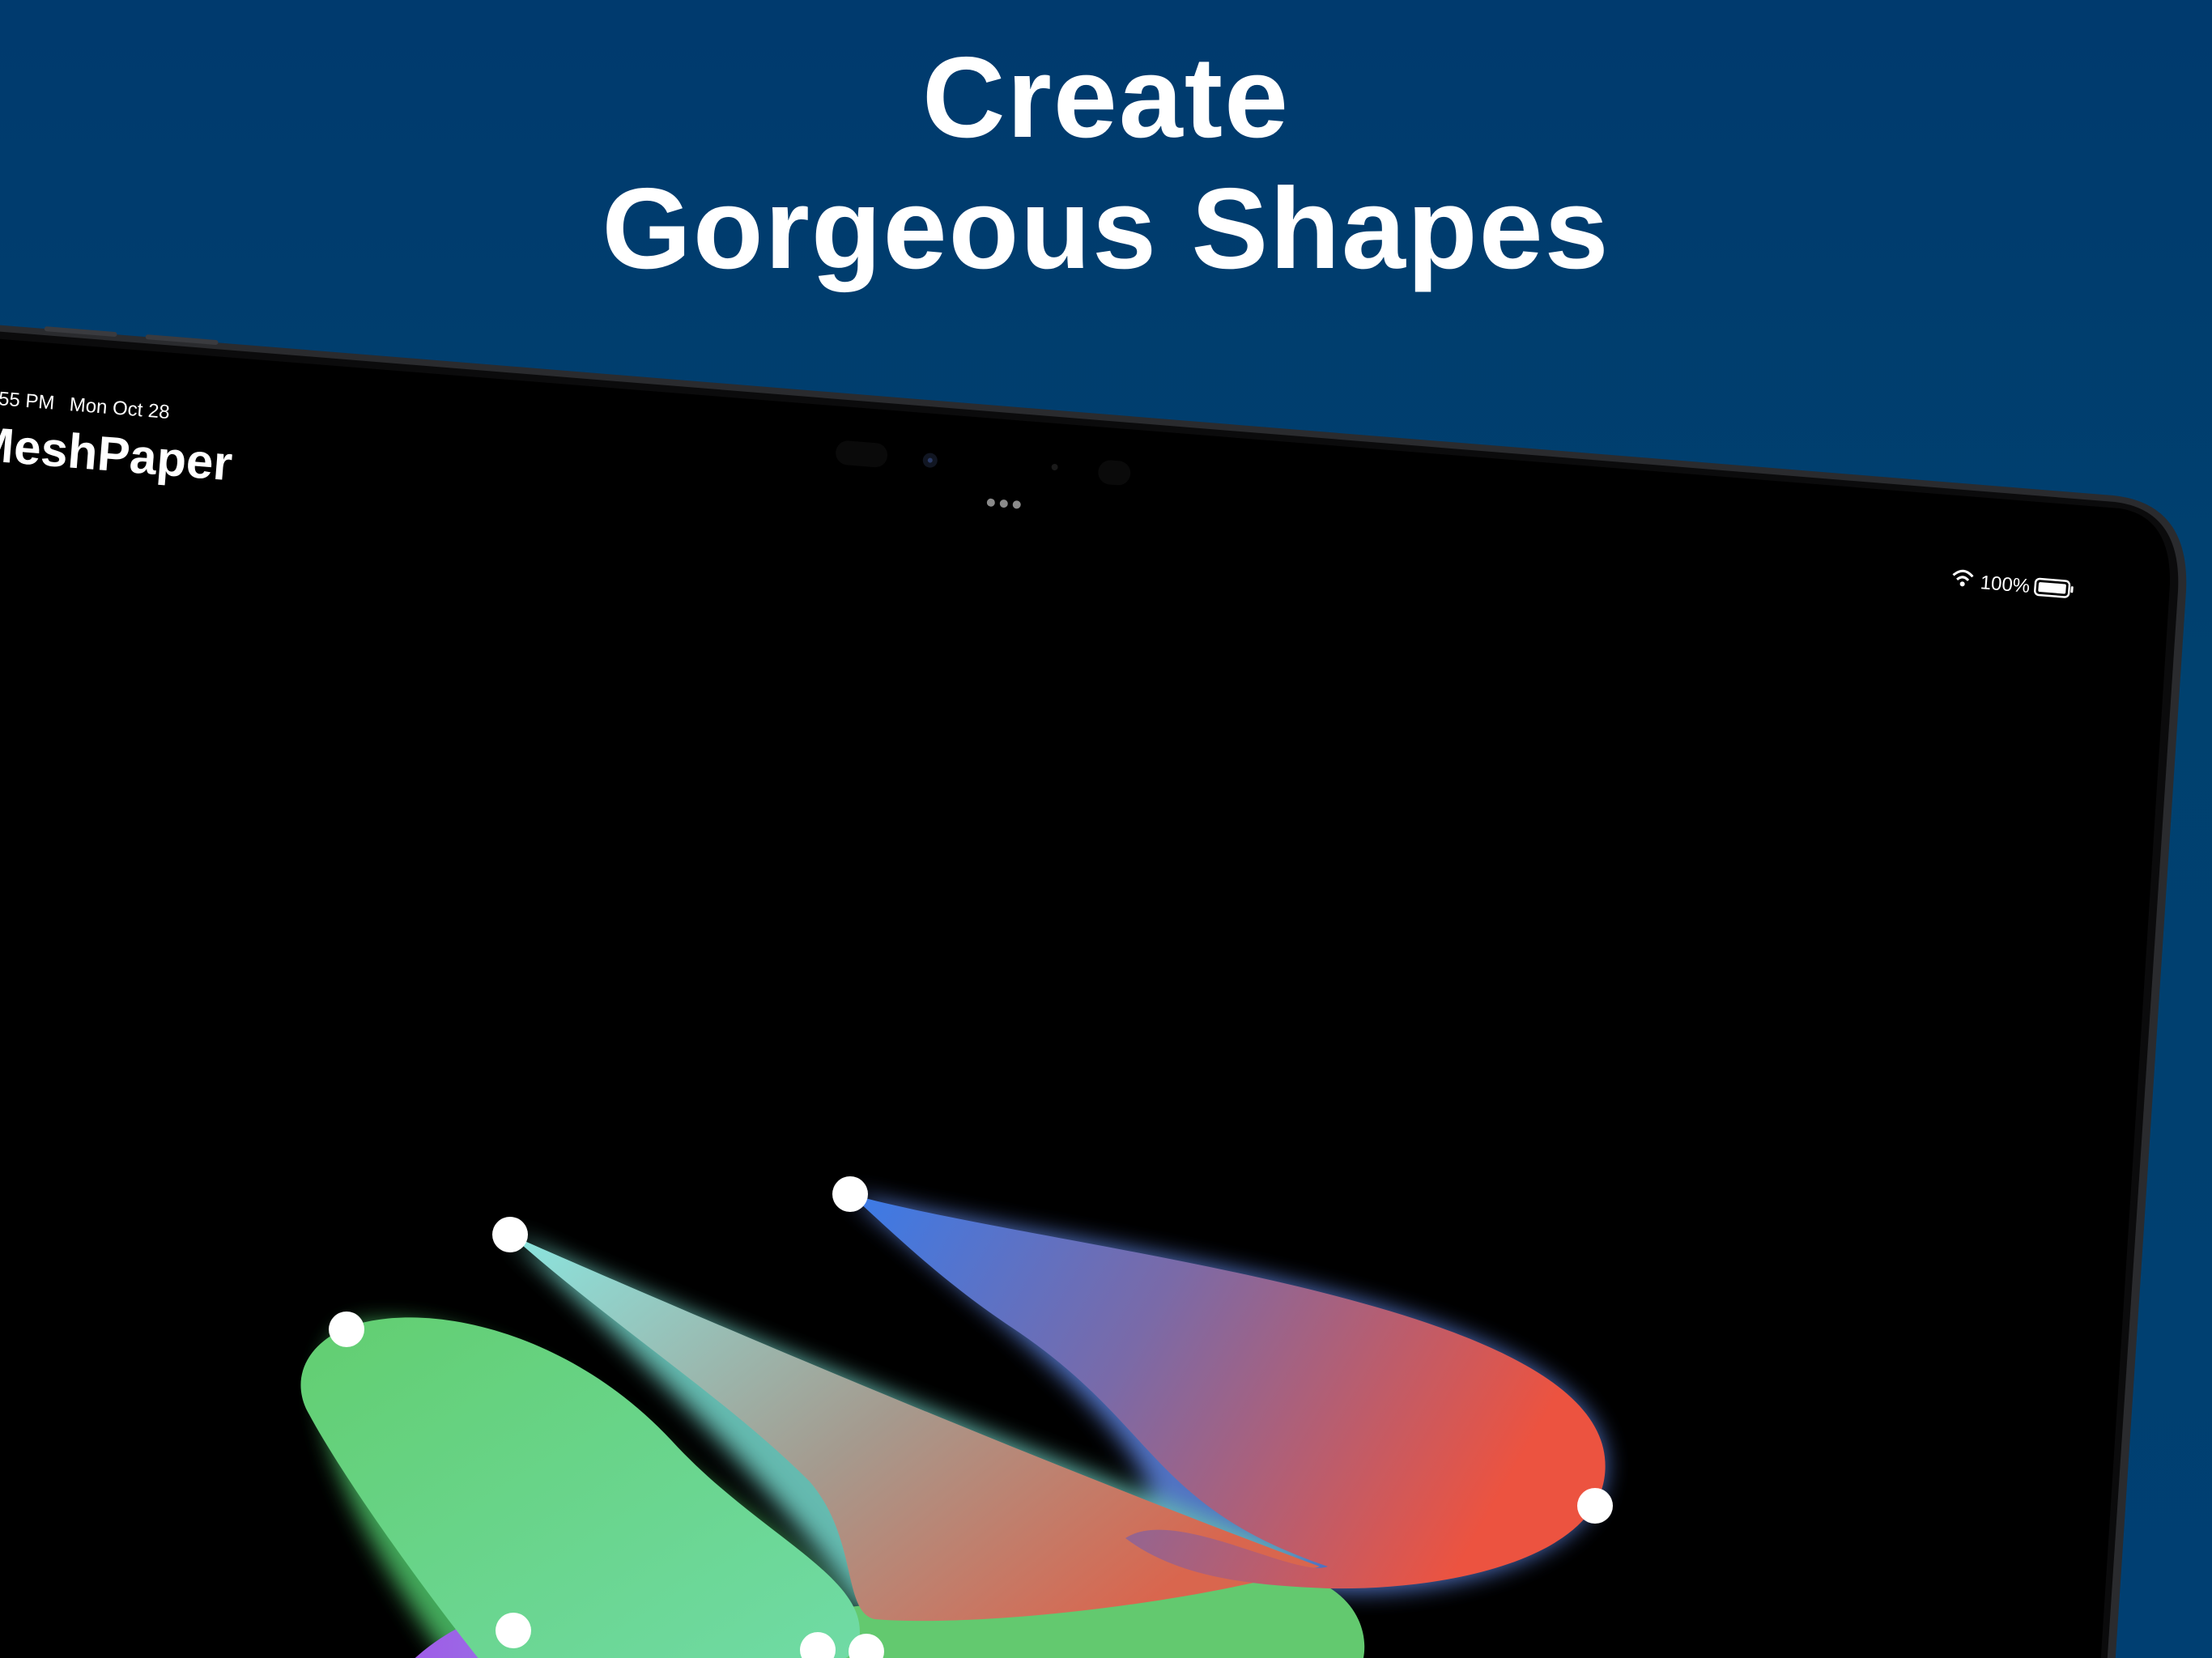 This screenshot has width=2212, height=1658. Describe the element at coordinates (28, 401) in the screenshot. I see `status-time: 55 PM` at that location.